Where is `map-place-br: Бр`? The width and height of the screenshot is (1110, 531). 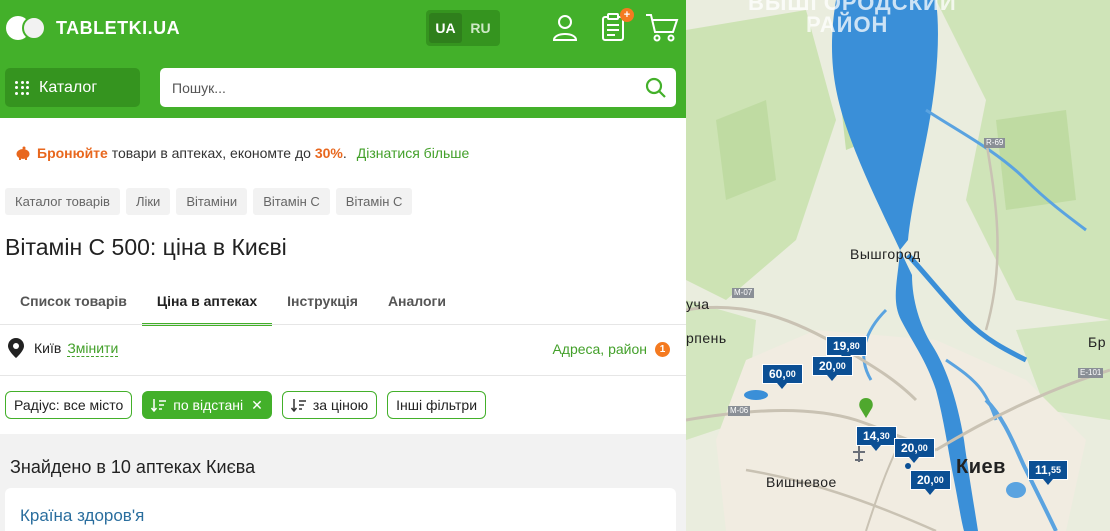 map-place-br: Бр is located at coordinates (1097, 342).